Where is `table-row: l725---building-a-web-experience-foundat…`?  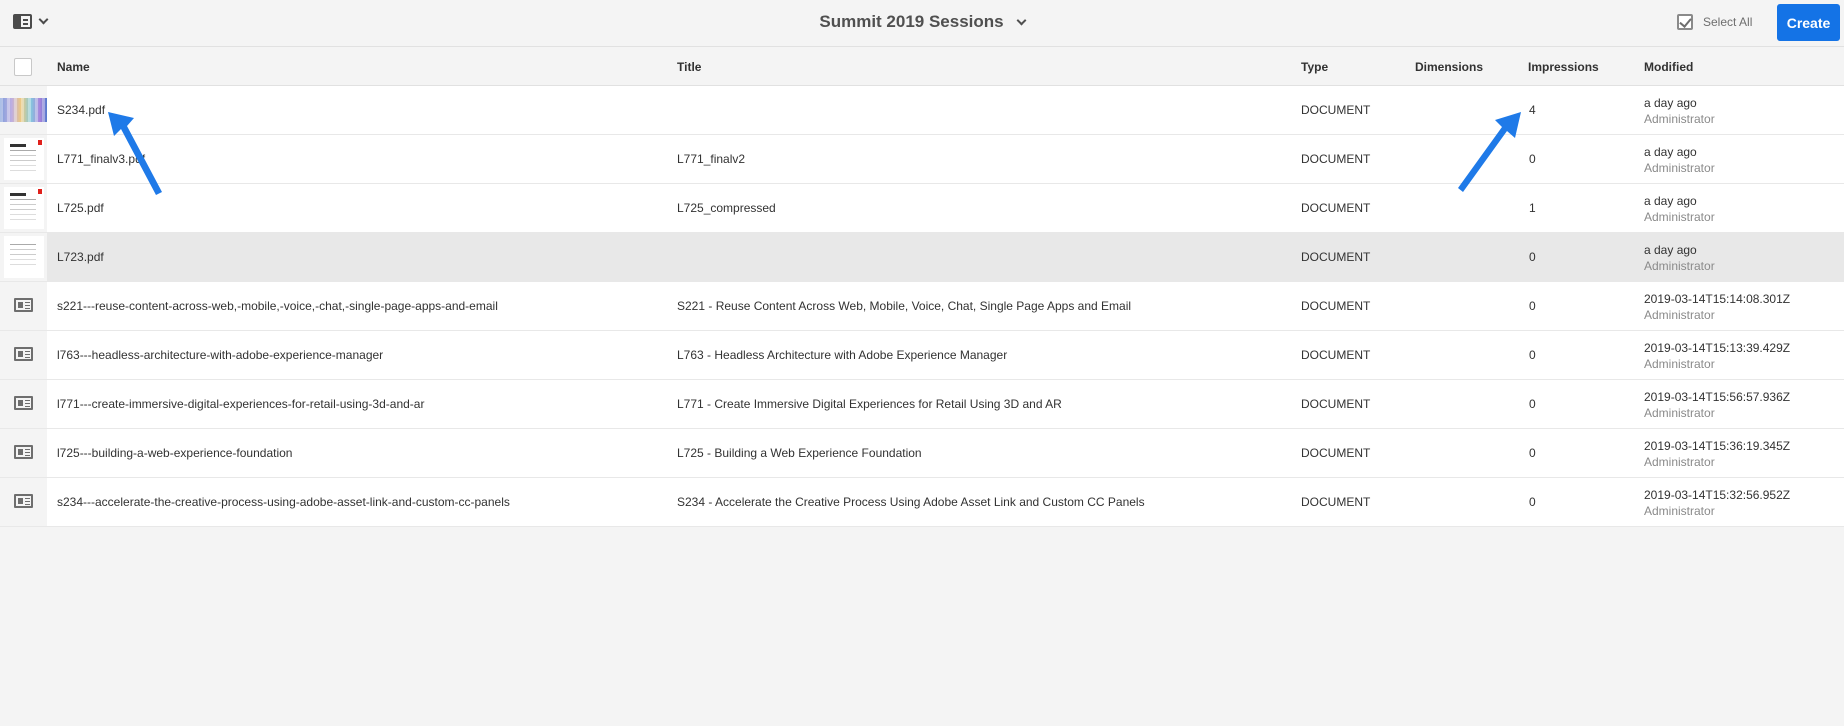
table-row: l725---building-a-web-experience-foundat… is located at coordinates (922, 453).